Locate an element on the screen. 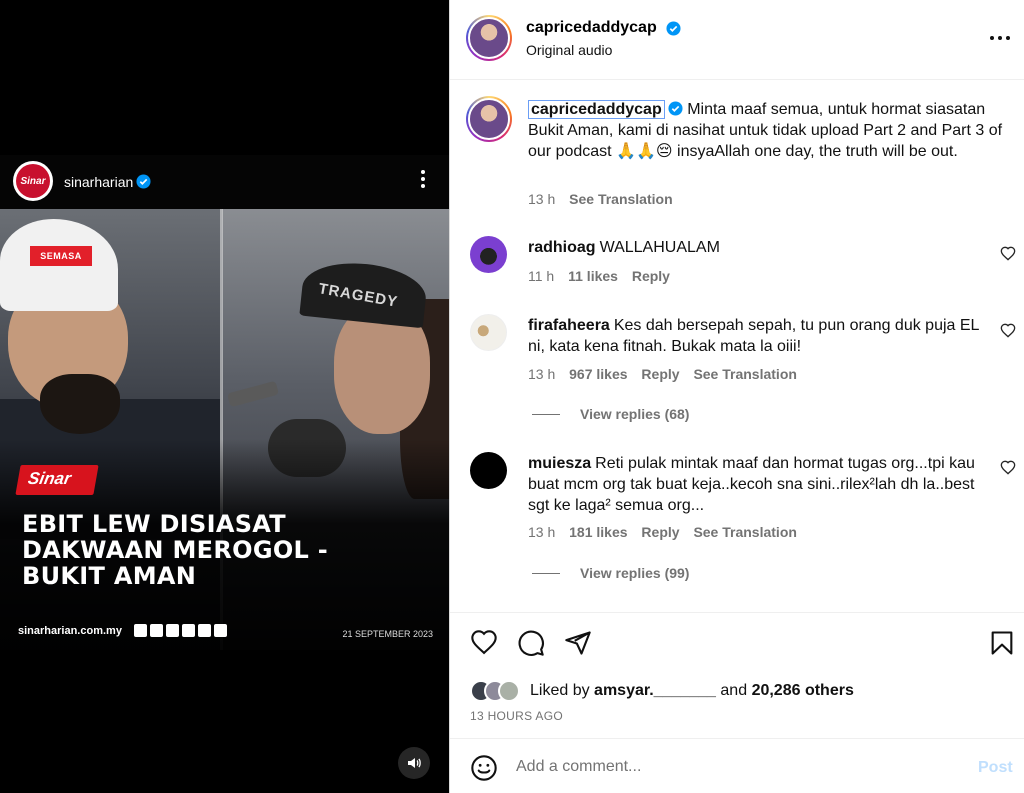 The width and height of the screenshot is (1024, 793). view-replies-label: View replies (99) is located at coordinates (635, 573).